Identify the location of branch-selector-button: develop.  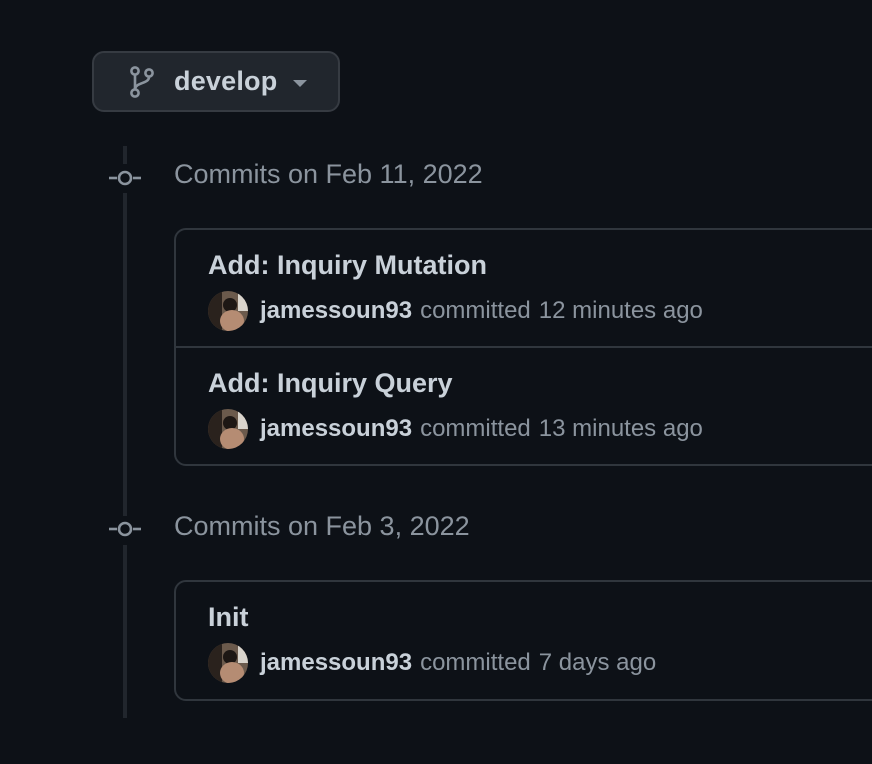
(216, 81).